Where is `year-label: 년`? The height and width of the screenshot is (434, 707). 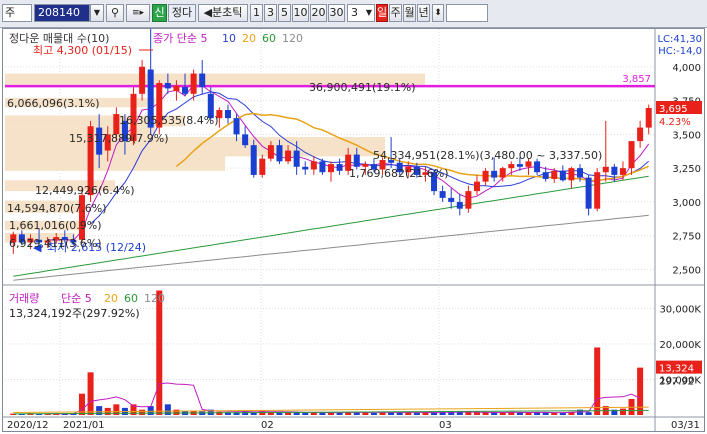
year-label: 년 is located at coordinates (423, 12).